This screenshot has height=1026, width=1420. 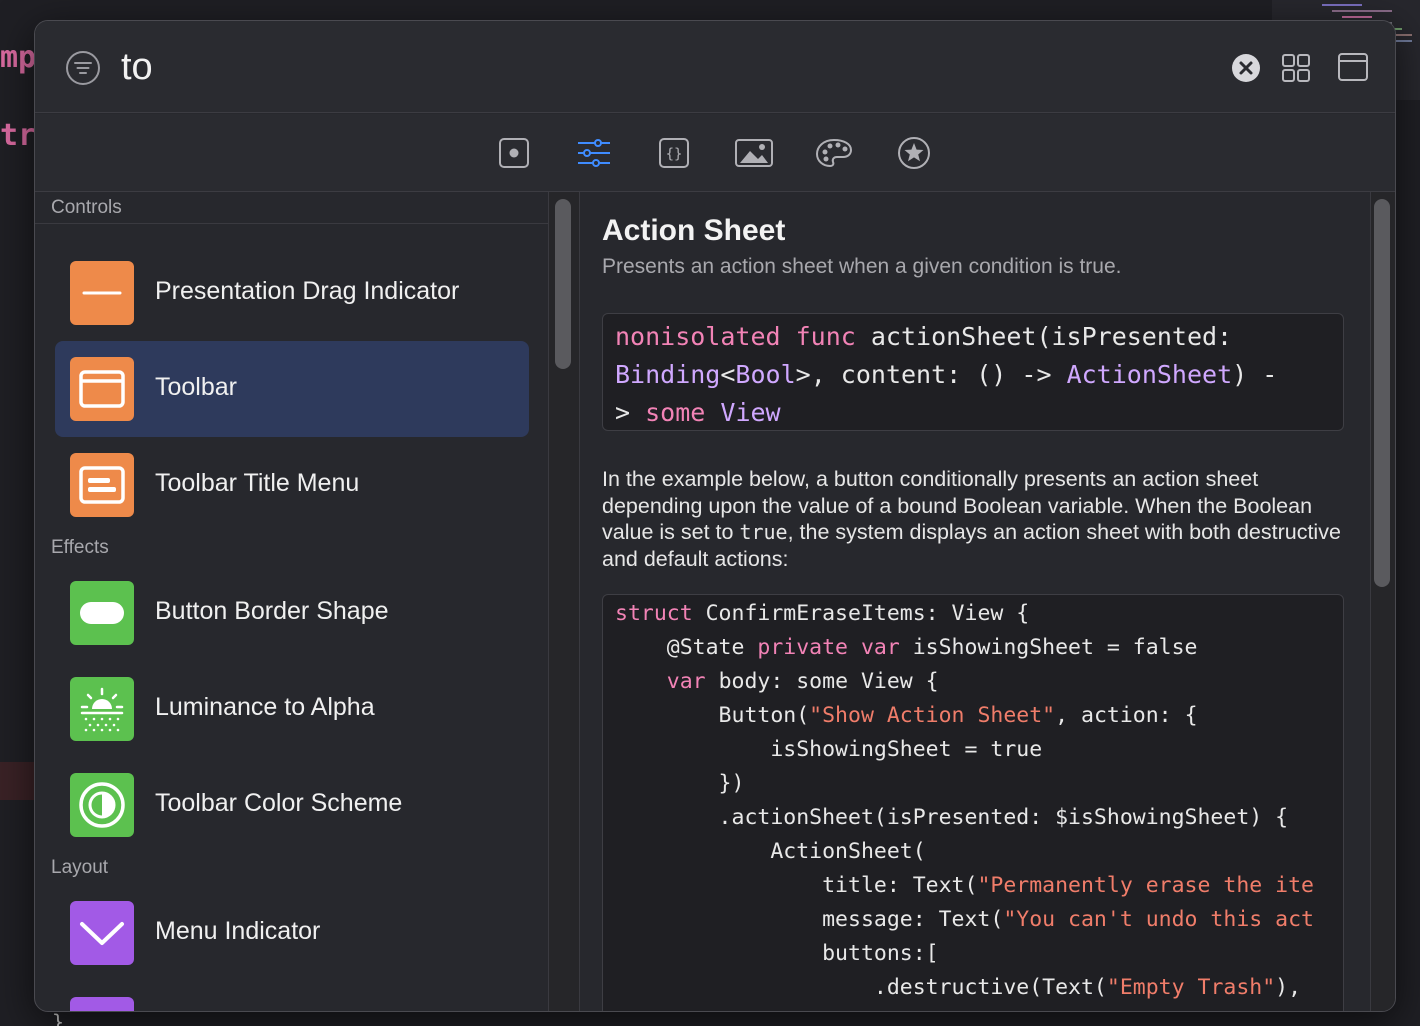 I want to click on list-item-presentation-drag-indicator: Presentation Drag Indicator, so click(x=292, y=293).